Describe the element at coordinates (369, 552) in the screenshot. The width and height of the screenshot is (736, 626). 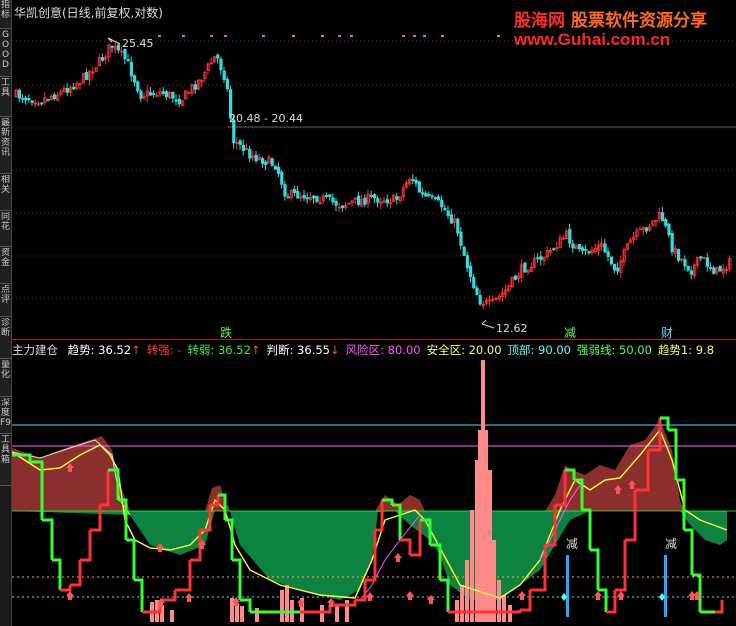
I see `safe-zone-fill` at that location.